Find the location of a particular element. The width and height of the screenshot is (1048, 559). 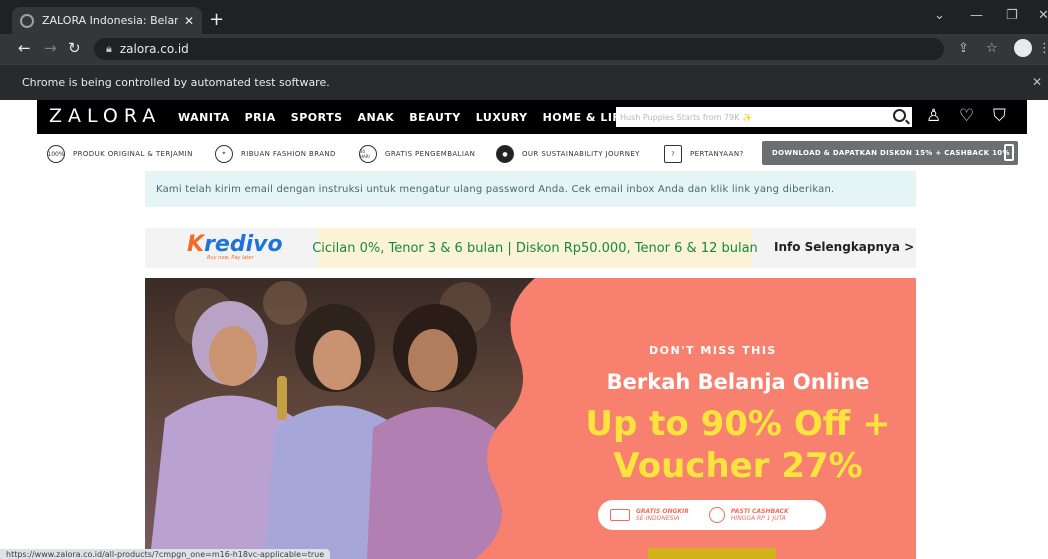

question-icon: ? is located at coordinates (673, 154).